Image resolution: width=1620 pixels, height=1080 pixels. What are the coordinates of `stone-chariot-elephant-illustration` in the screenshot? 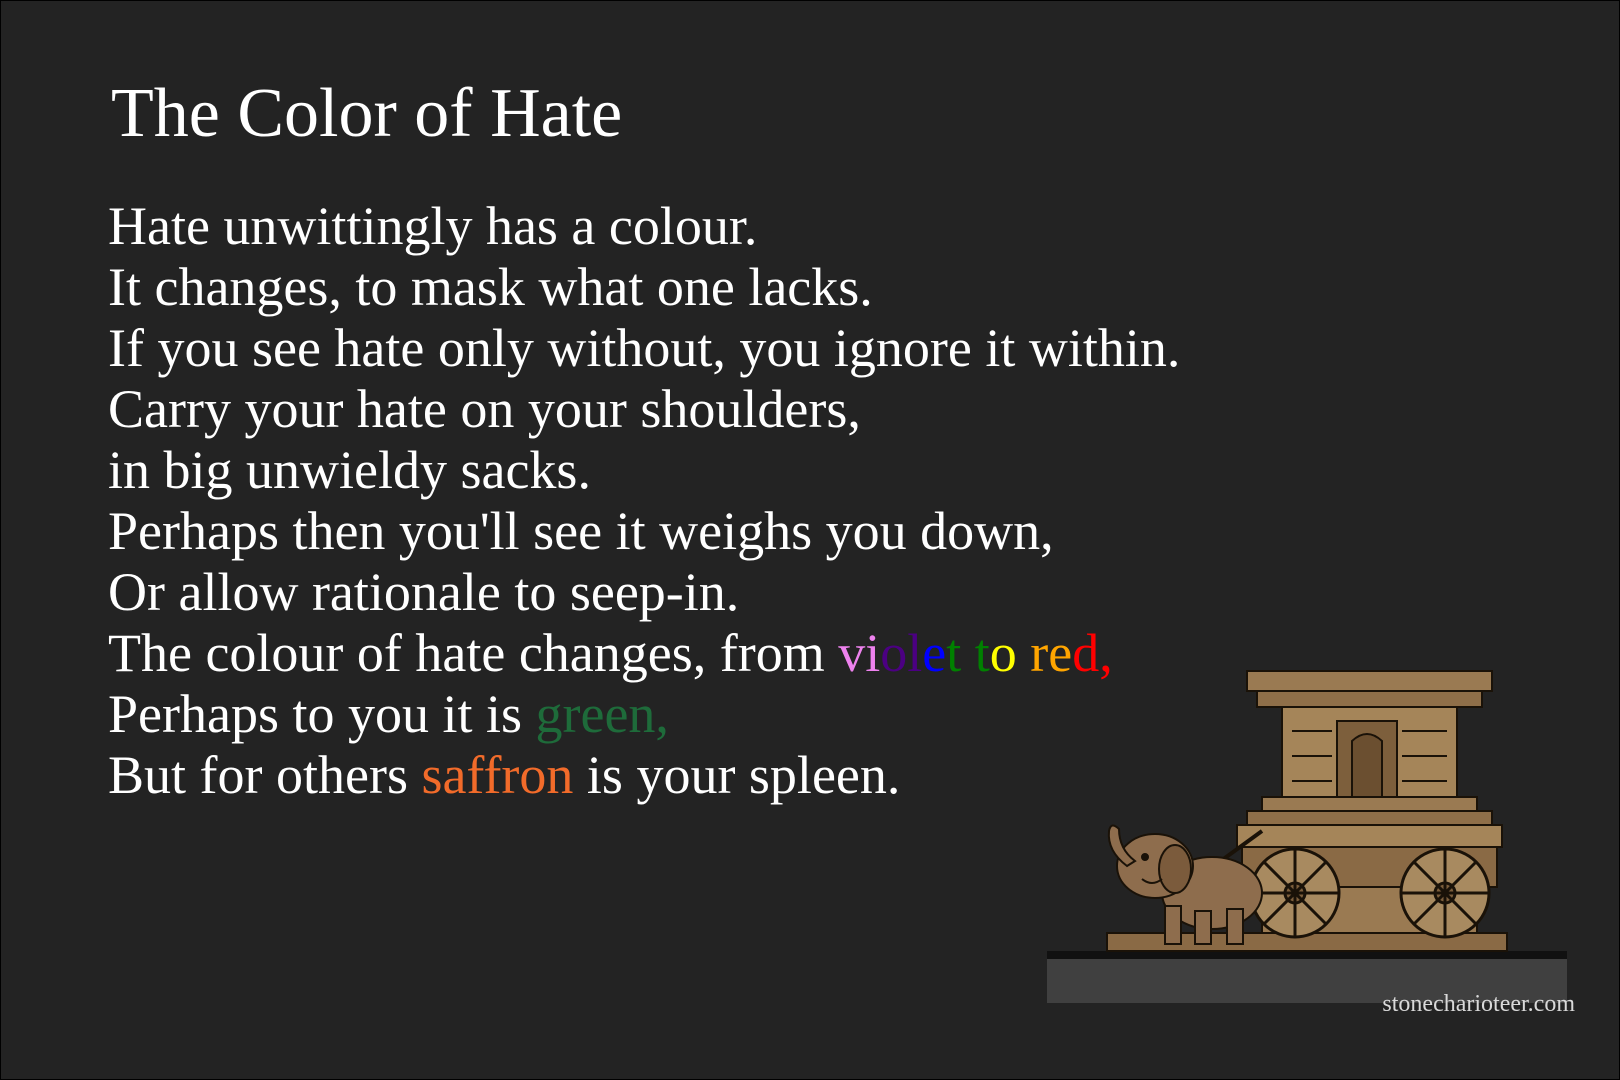 It's located at (1307, 836).